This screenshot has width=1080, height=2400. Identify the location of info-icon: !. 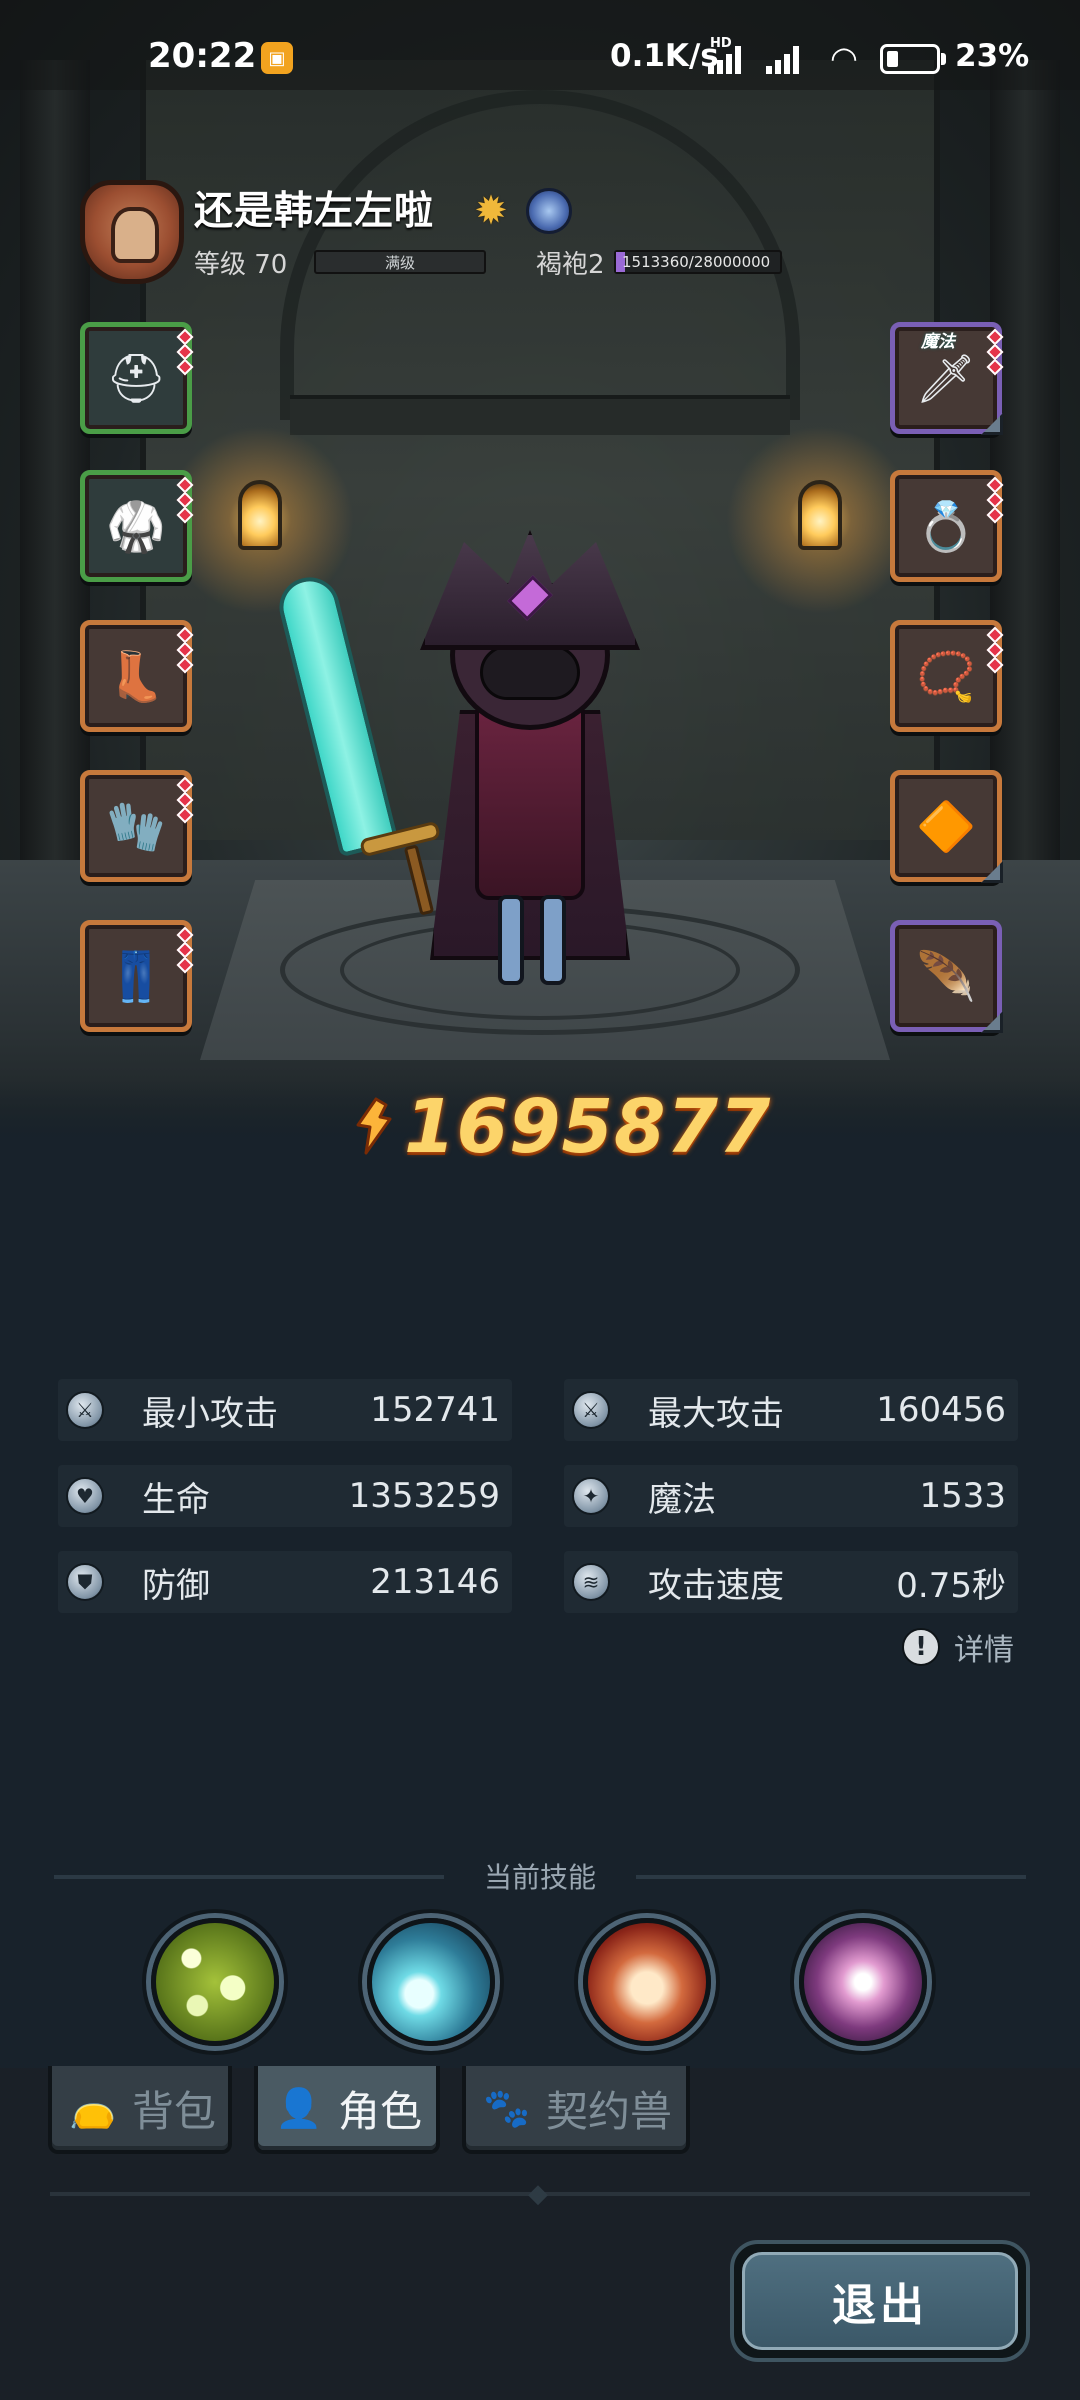
(921, 1647).